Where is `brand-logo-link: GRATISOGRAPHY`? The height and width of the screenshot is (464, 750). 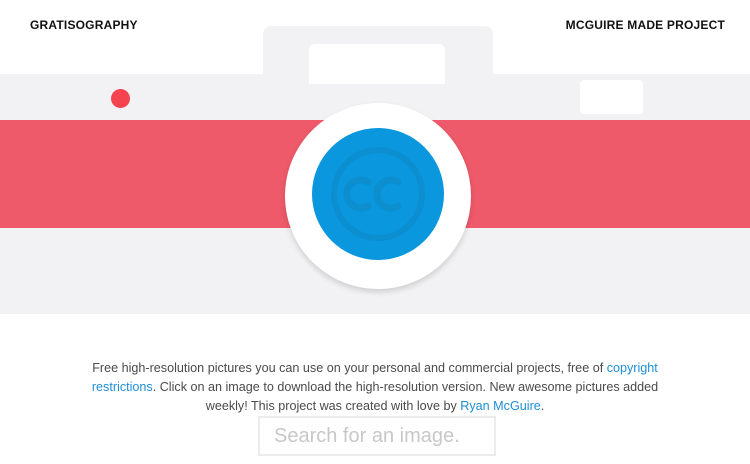 brand-logo-link: GRATISOGRAPHY is located at coordinates (84, 25).